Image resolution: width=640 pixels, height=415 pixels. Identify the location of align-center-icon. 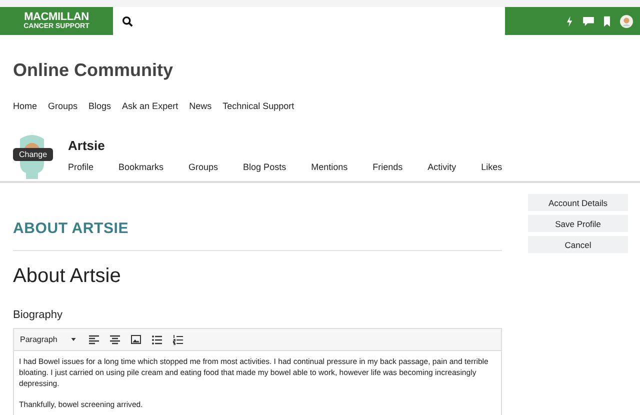
(115, 339).